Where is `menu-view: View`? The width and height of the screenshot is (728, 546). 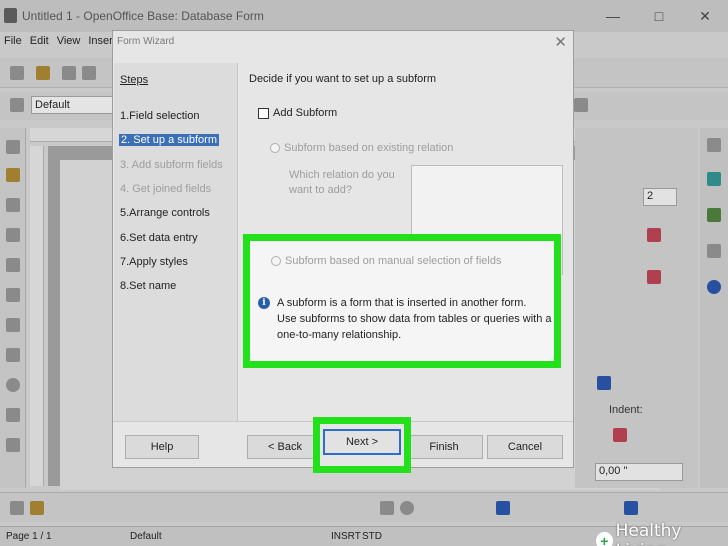
menu-view: View is located at coordinates (69, 45).